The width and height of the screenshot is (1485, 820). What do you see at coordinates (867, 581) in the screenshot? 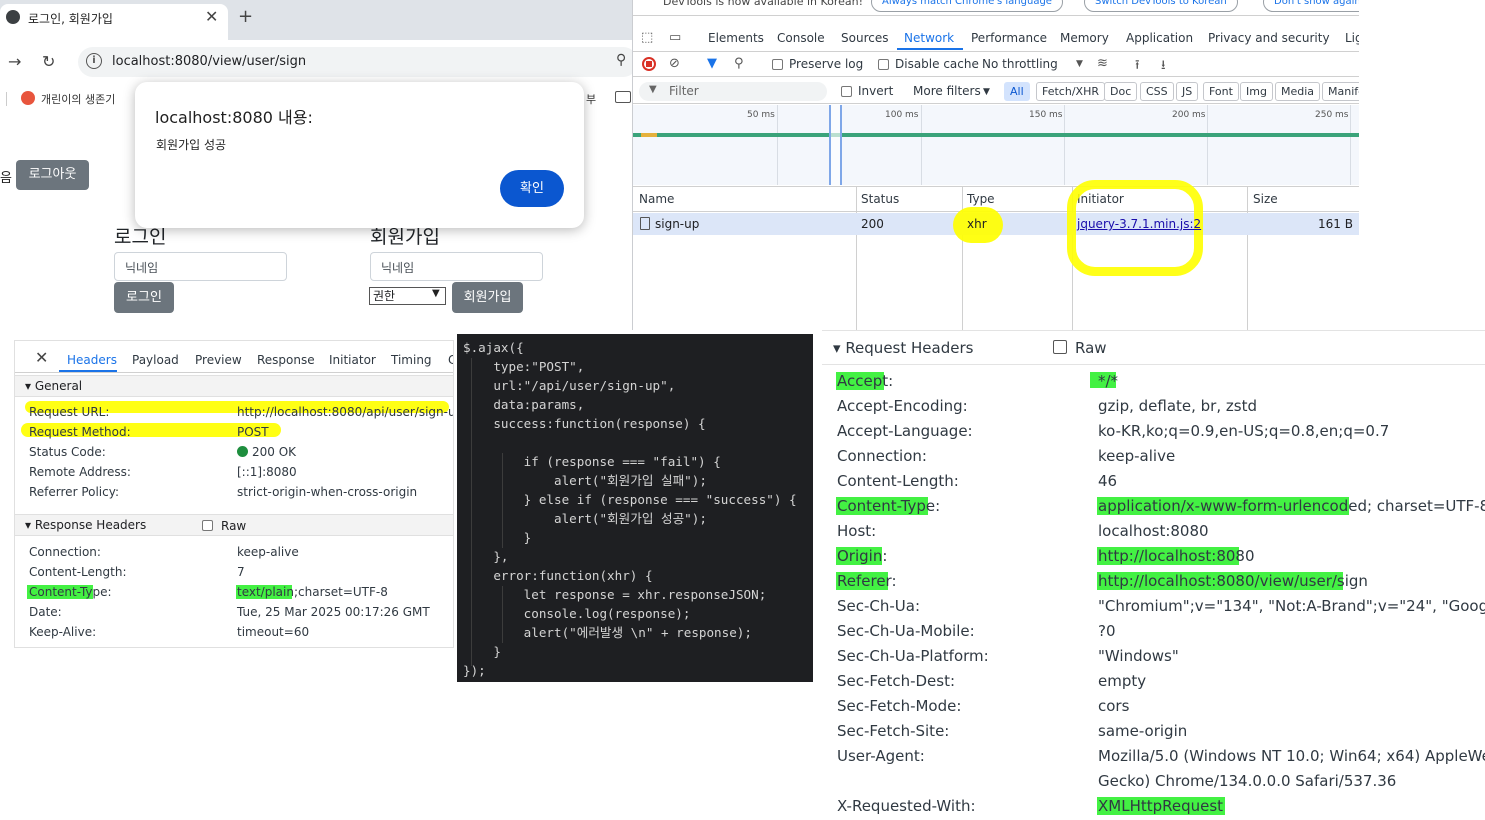
I see `request-header-key: Referer:` at bounding box center [867, 581].